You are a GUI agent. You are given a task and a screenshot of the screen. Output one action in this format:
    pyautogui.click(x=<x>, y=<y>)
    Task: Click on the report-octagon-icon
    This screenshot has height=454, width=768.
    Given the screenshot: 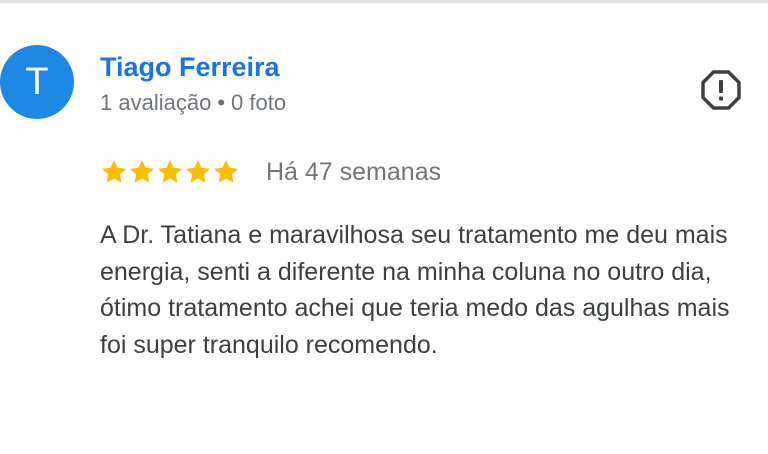 What is the action you would take?
    pyautogui.click(x=721, y=90)
    